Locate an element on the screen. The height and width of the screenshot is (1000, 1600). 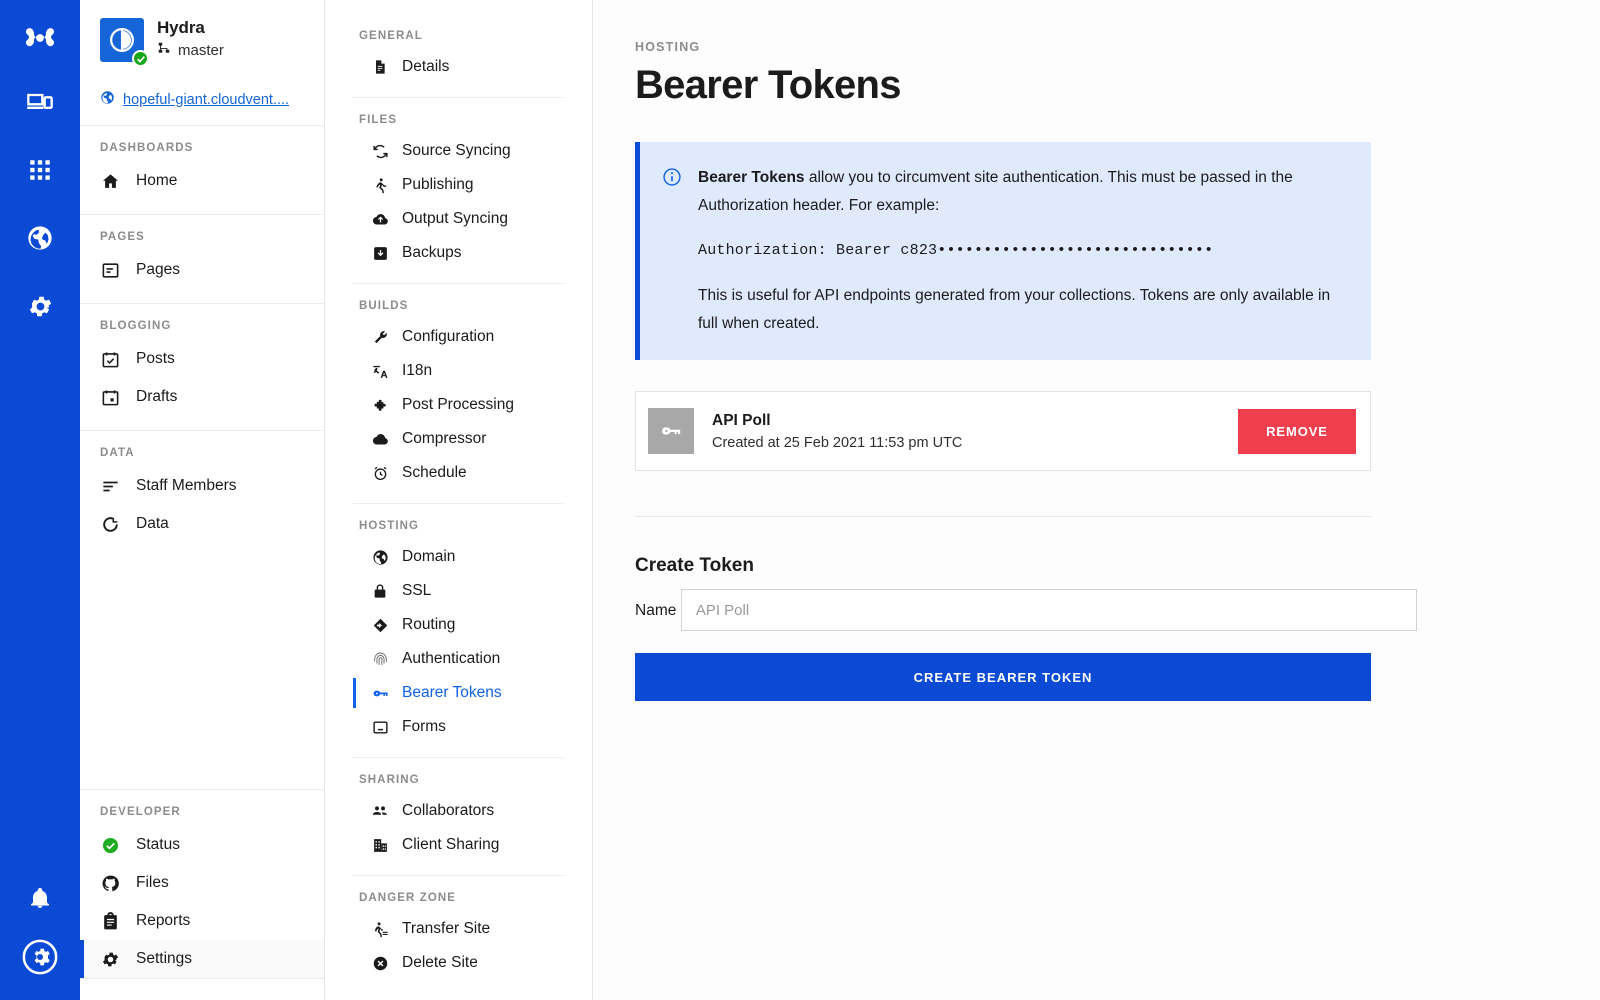
sidebar-item-label: Files is located at coordinates (152, 882).